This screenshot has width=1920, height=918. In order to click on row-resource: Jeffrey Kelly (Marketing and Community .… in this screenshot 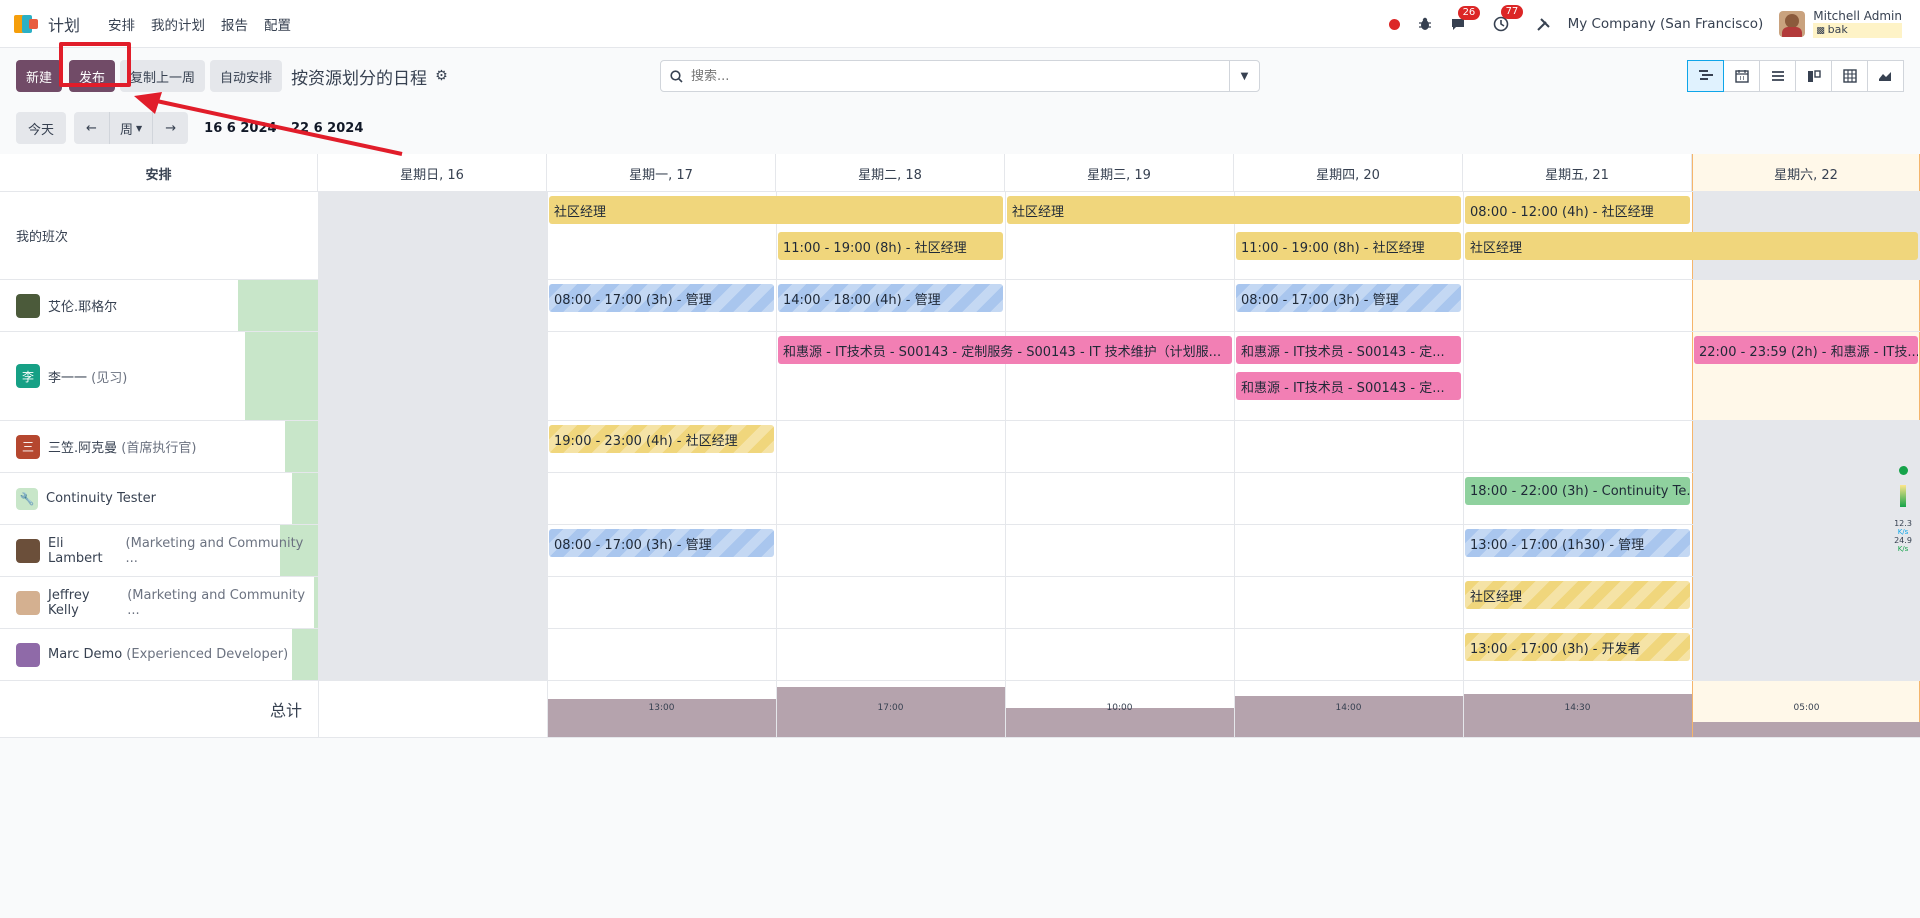, I will do `click(159, 602)`.